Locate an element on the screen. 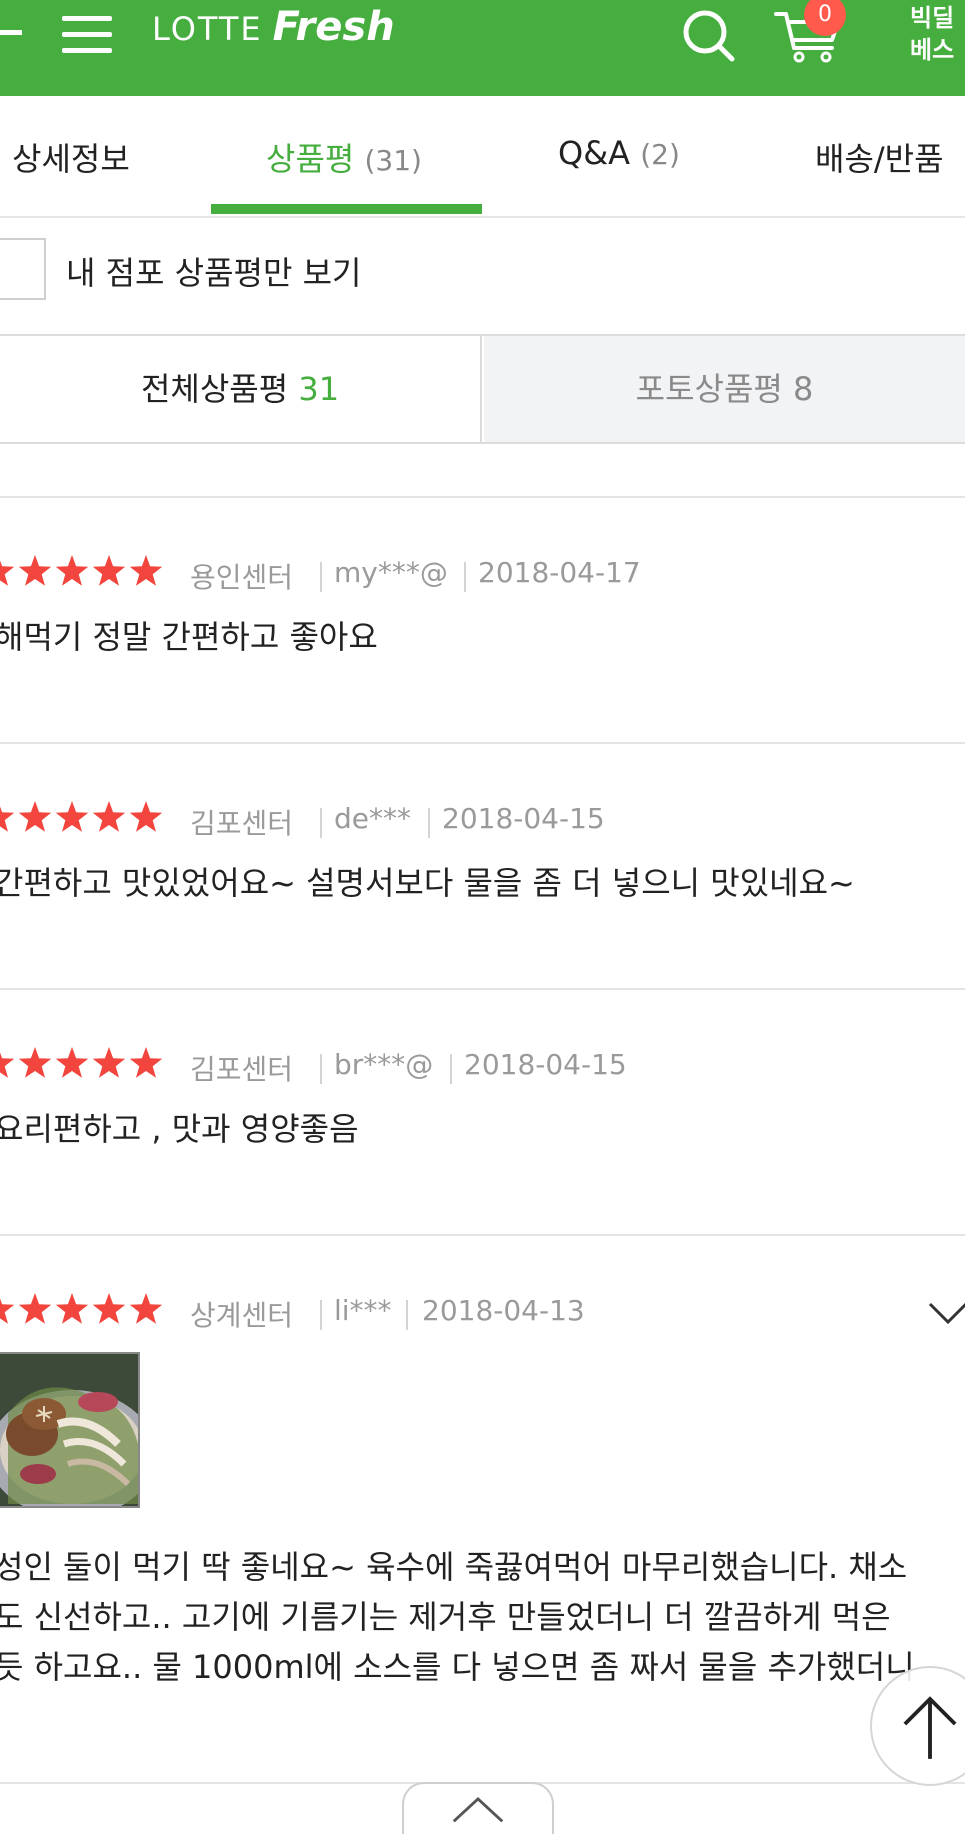 Image resolution: width=965 pixels, height=1834 pixels. tab-photo-reviews: 포토상품평 8 is located at coordinates (724, 389).